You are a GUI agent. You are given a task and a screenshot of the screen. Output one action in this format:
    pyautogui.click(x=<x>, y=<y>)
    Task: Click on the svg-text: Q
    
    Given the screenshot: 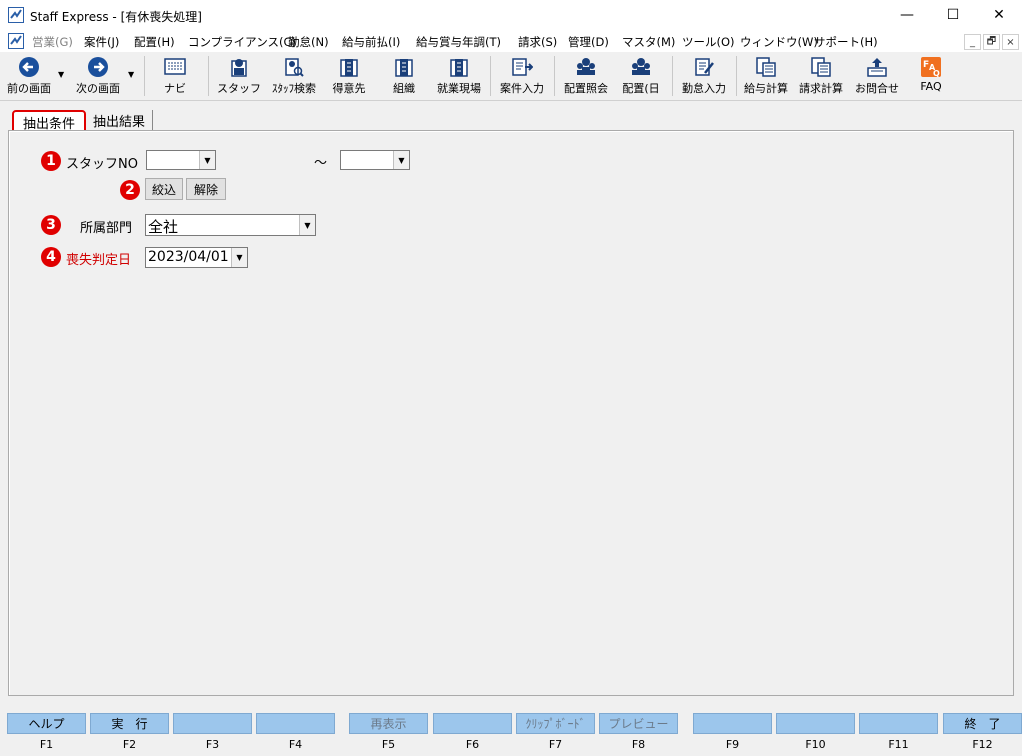 What is the action you would take?
    pyautogui.click(x=936, y=73)
    